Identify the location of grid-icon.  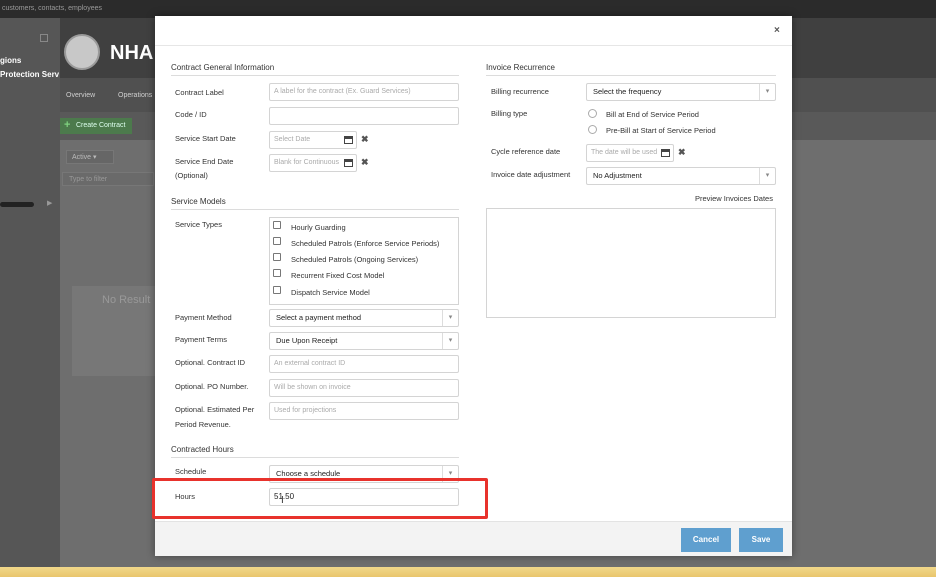
(44, 38).